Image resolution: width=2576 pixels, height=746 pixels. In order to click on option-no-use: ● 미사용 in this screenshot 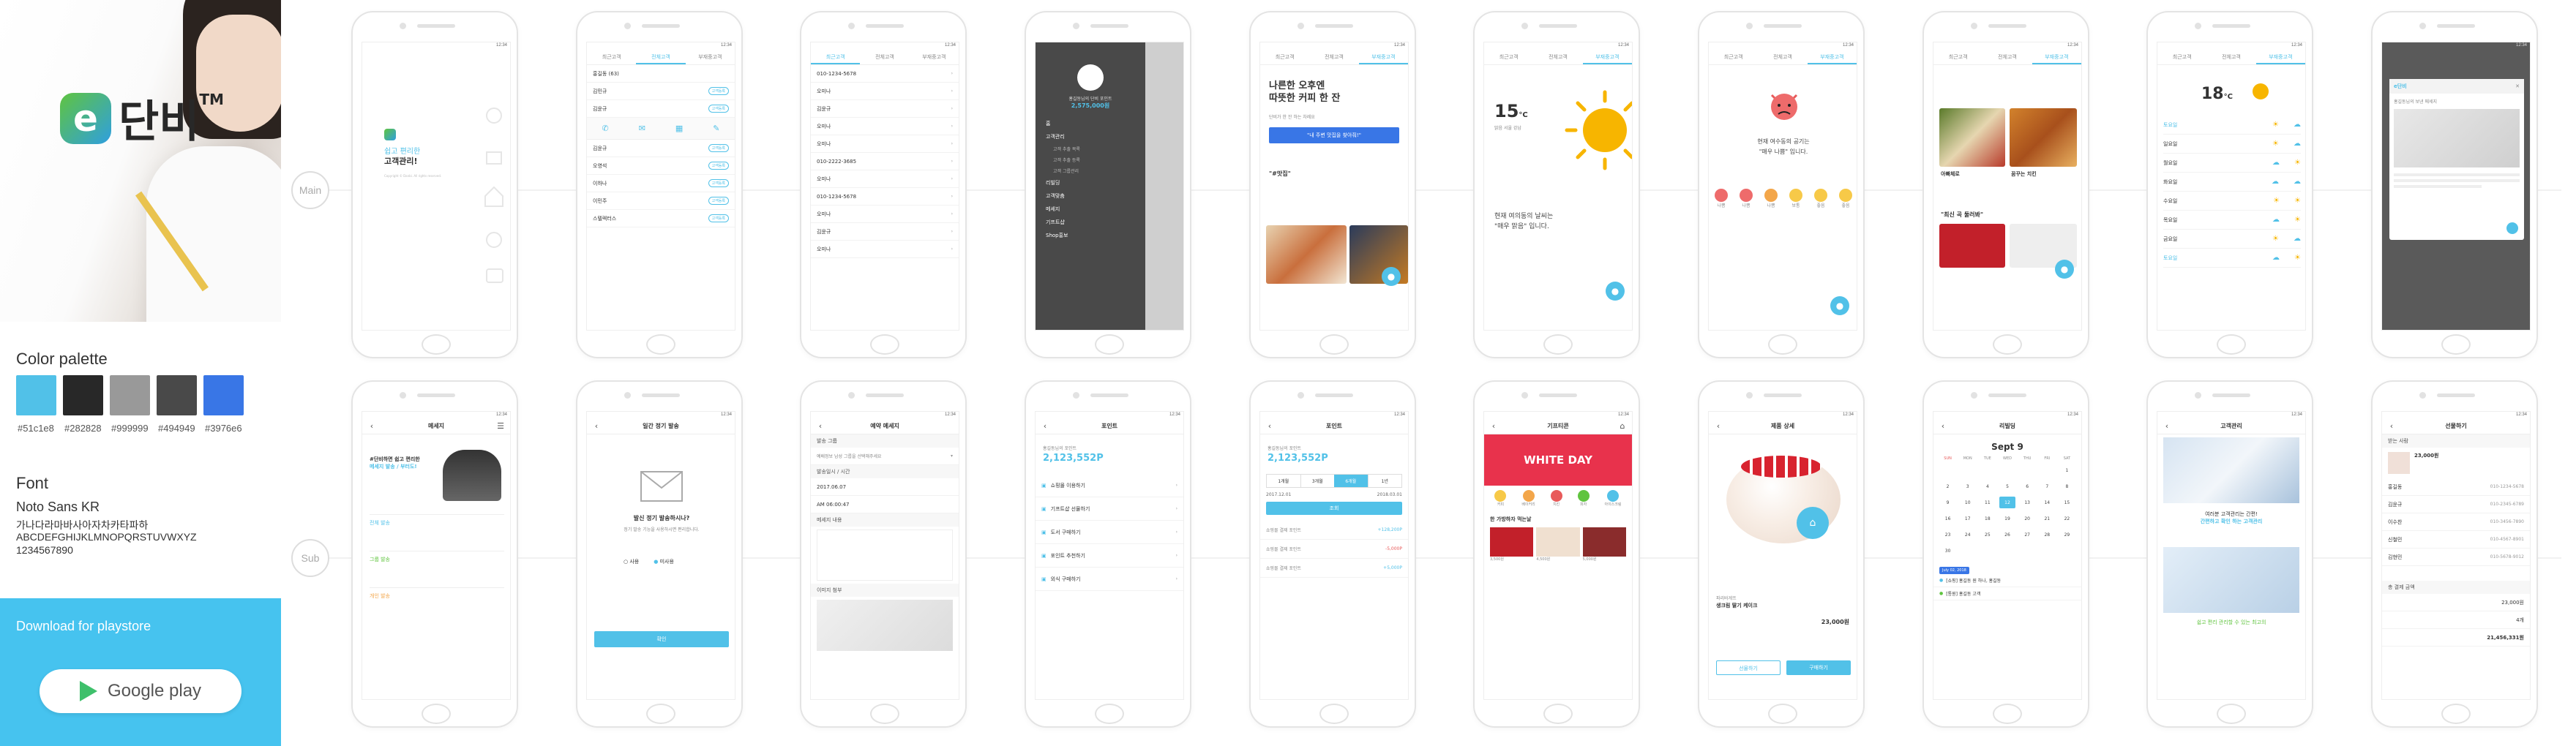, I will do `click(664, 561)`.